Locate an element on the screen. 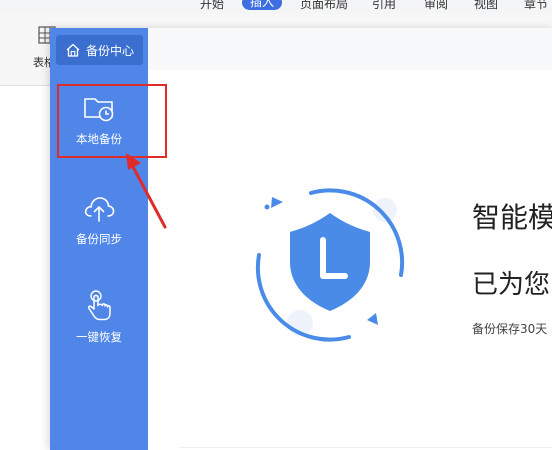 The width and height of the screenshot is (552, 450). main-subtitle: 已为您 is located at coordinates (511, 285).